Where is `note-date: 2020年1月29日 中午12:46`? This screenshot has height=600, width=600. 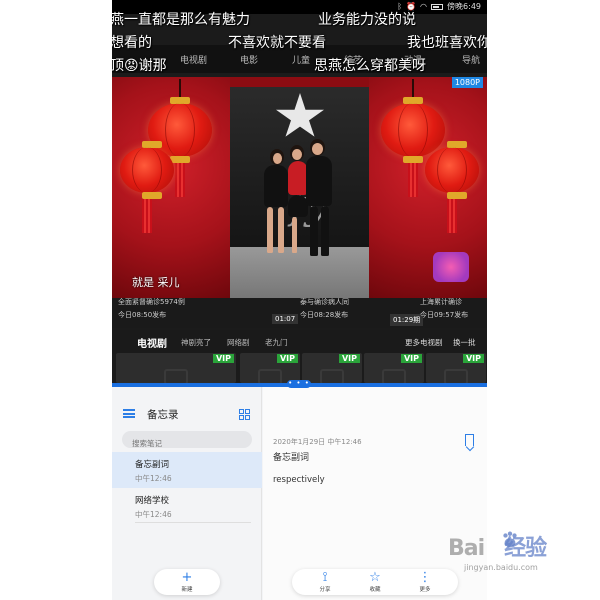
note-date: 2020年1月29日 中午12:46 is located at coordinates (317, 442).